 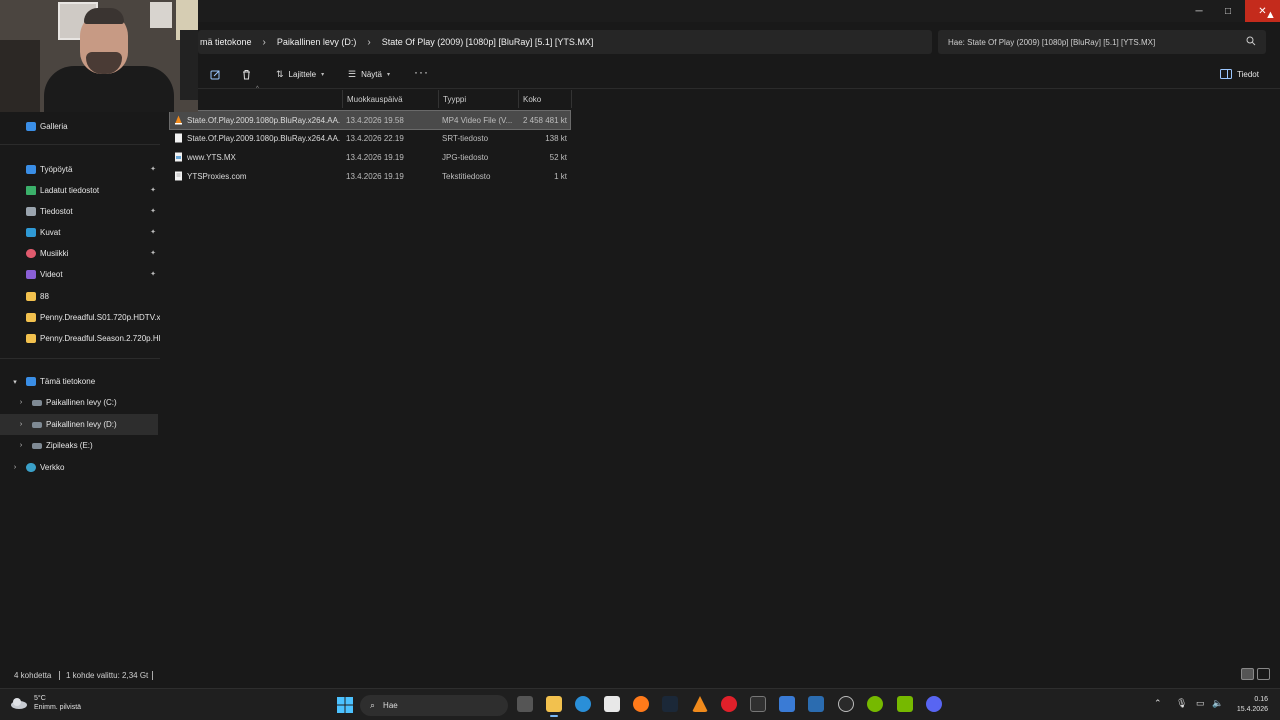 What do you see at coordinates (434, 705) in the screenshot?
I see `taskbar-search: ⌕ Hae` at bounding box center [434, 705].